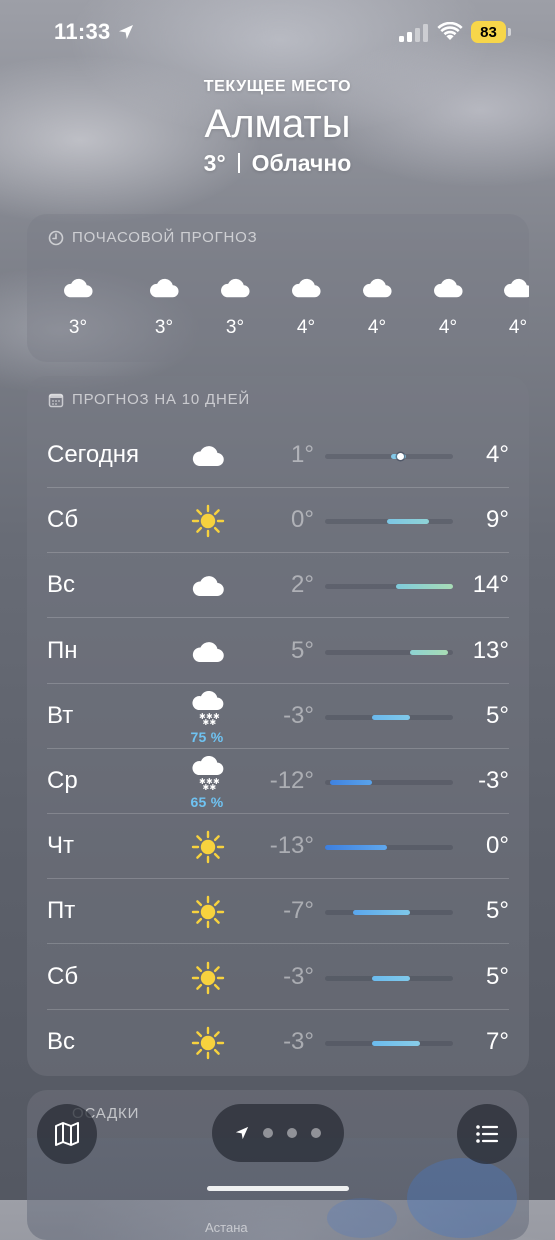 Image resolution: width=555 pixels, height=1240 pixels. Describe the element at coordinates (82, 31) in the screenshot. I see `status-time: 11:33` at that location.